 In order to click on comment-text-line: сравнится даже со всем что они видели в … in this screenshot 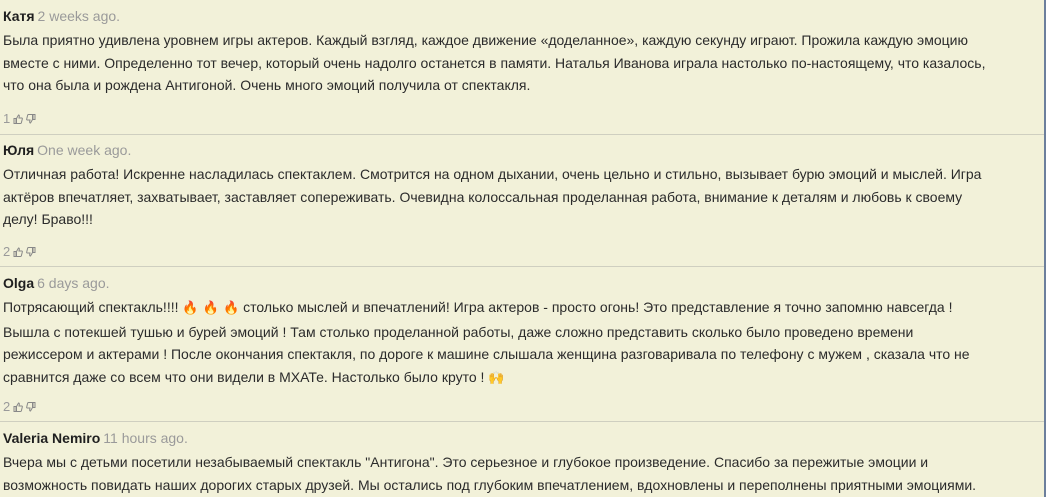, I will do `click(520, 378)`.